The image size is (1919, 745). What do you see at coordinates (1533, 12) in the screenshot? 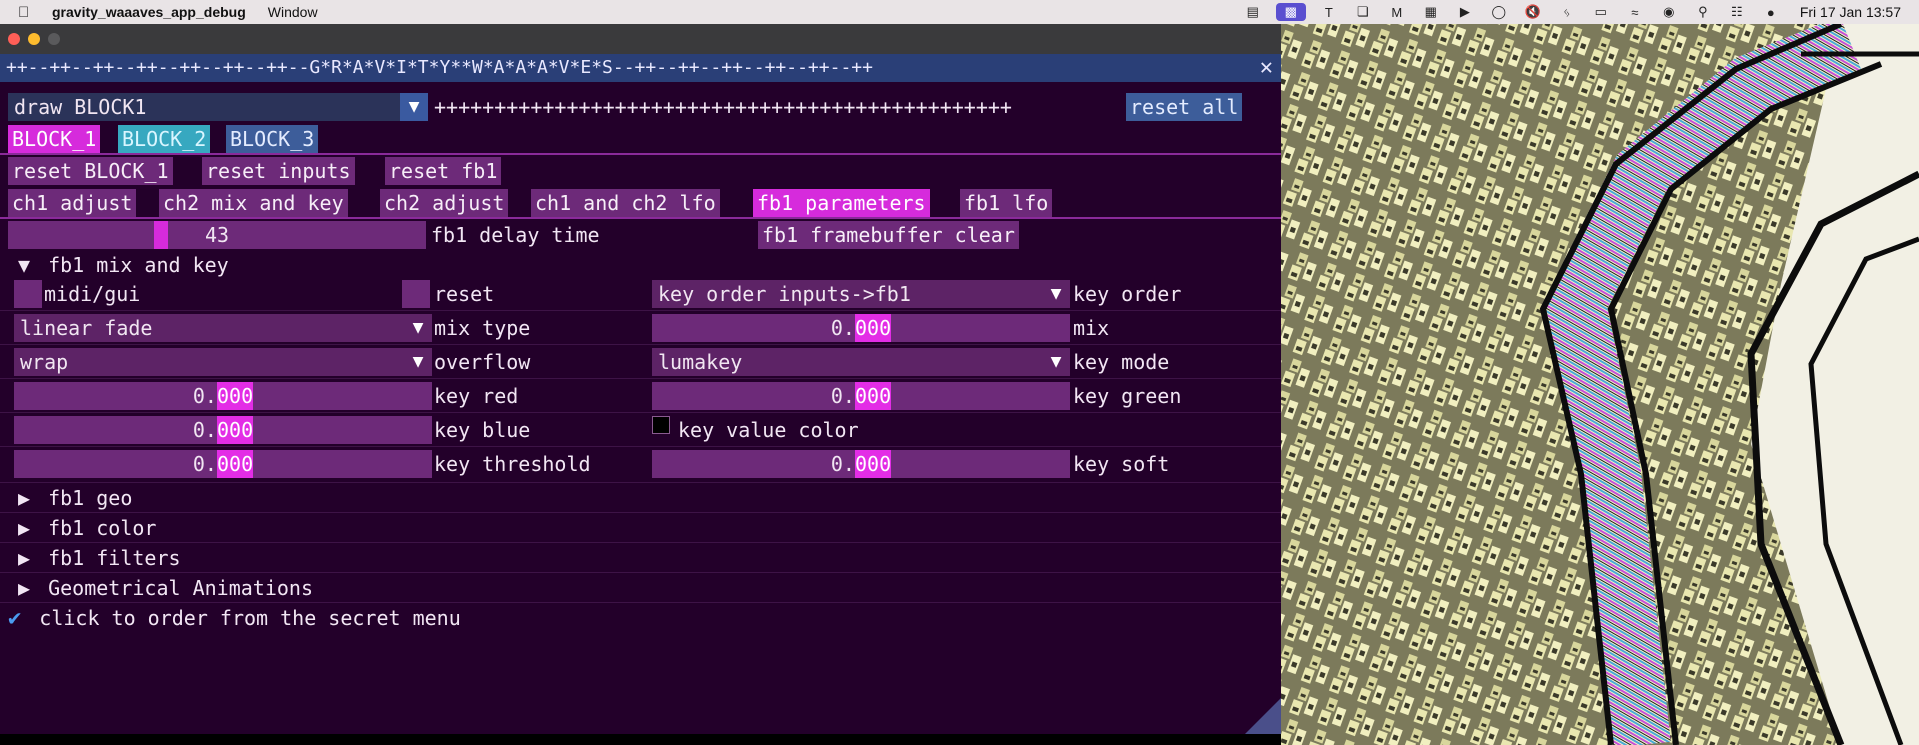
I see `mute-icon: 🔇` at bounding box center [1533, 12].